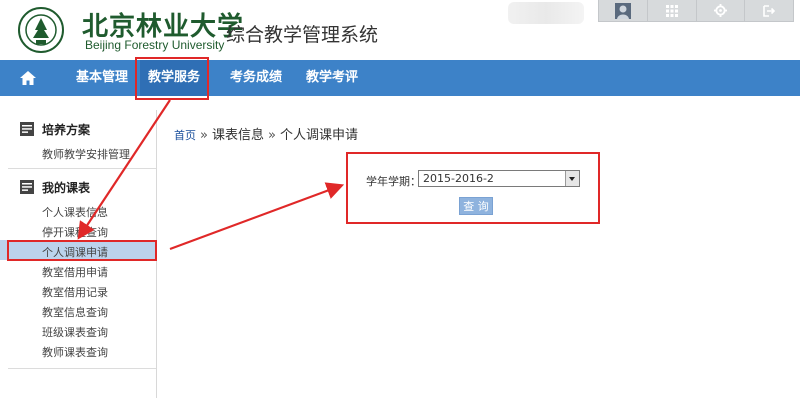 This screenshot has width=800, height=398. Describe the element at coordinates (75, 352) in the screenshot. I see `sidebar-item-teacher-schedule: 教师课表查询` at that location.